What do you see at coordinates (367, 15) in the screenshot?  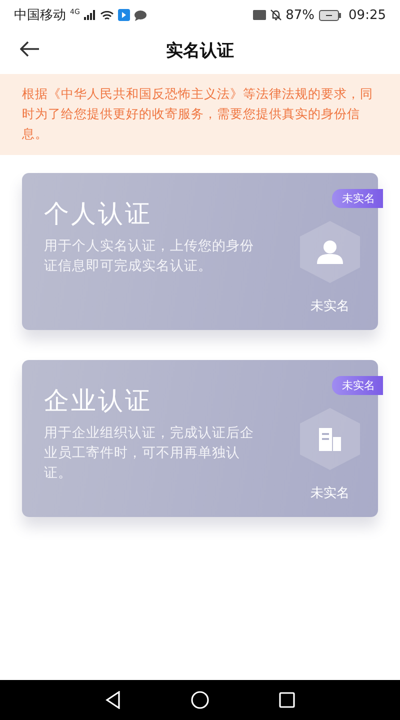 I see `clock-time: 09:25` at bounding box center [367, 15].